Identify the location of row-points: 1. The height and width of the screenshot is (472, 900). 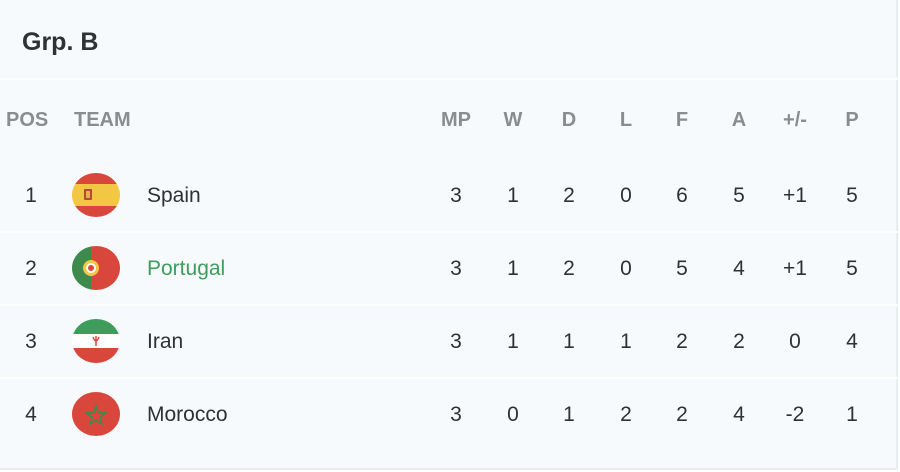
(852, 414).